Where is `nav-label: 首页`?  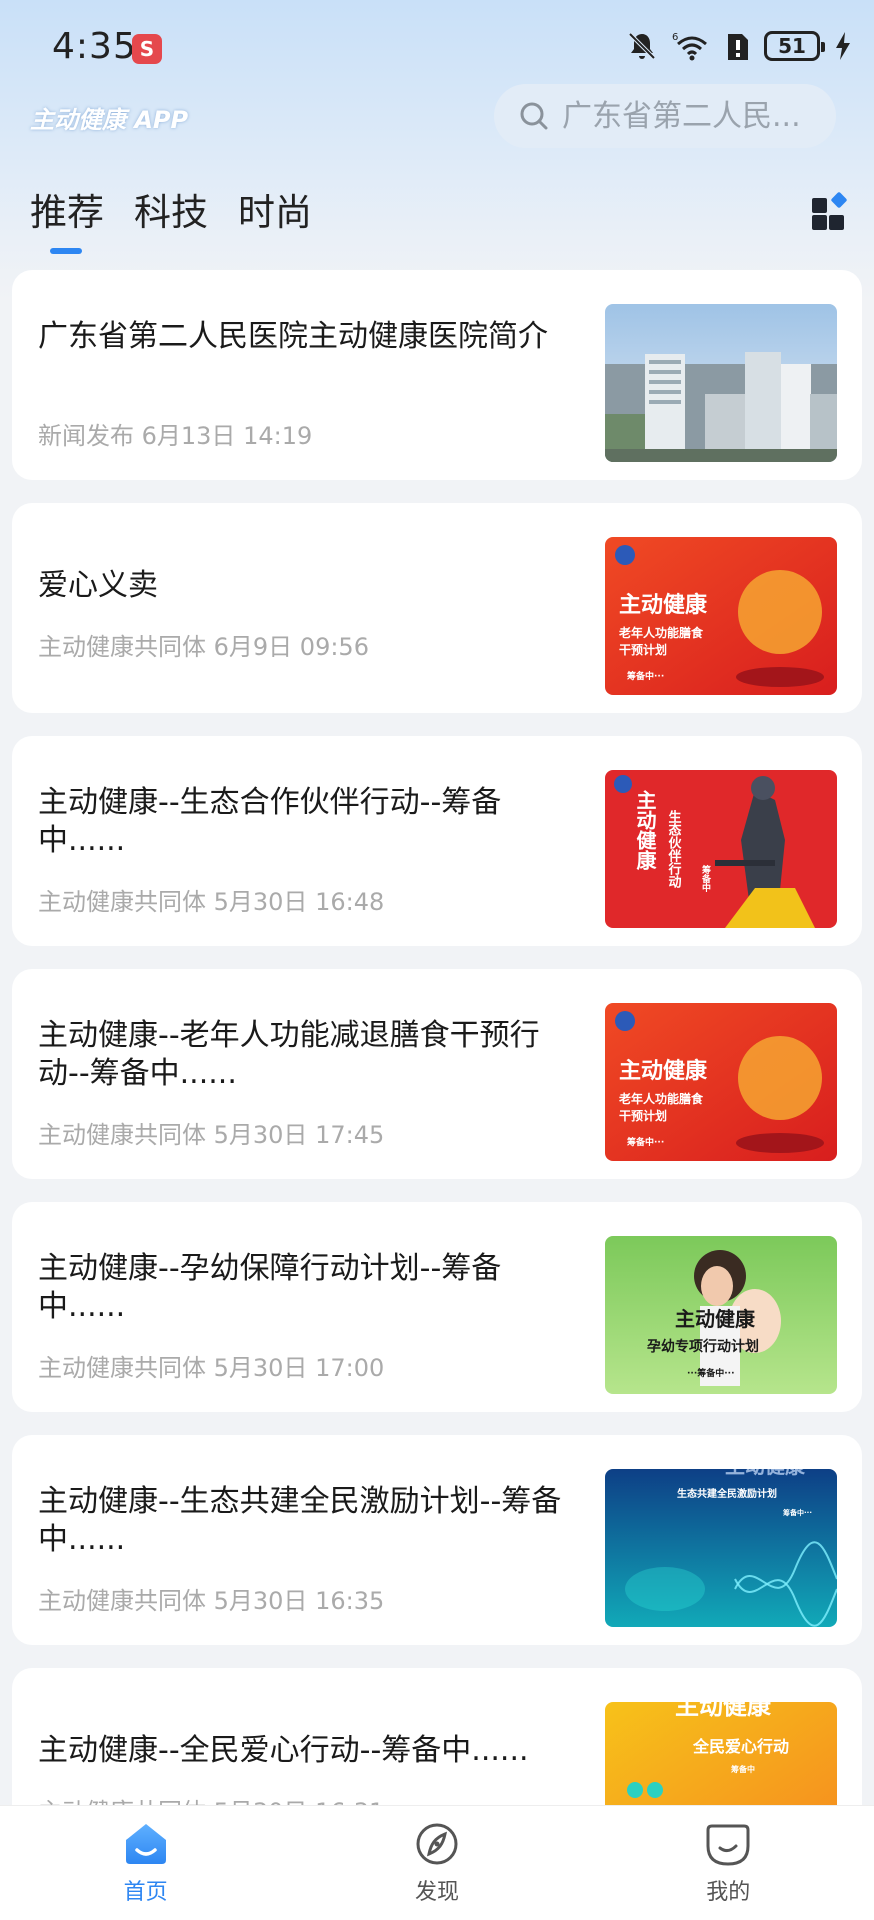 nav-label: 首页 is located at coordinates (145, 1892).